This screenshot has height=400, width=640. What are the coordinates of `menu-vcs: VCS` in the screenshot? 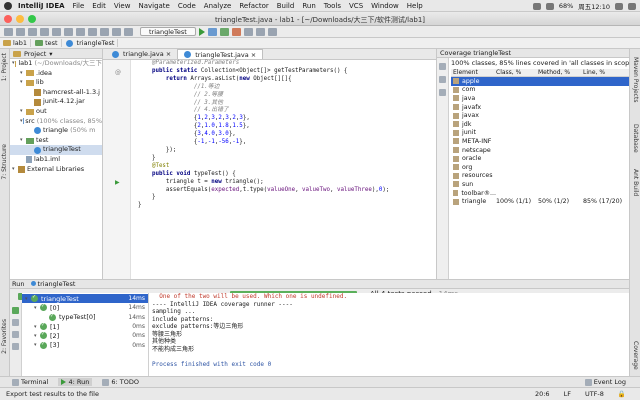 It's located at (356, 6).